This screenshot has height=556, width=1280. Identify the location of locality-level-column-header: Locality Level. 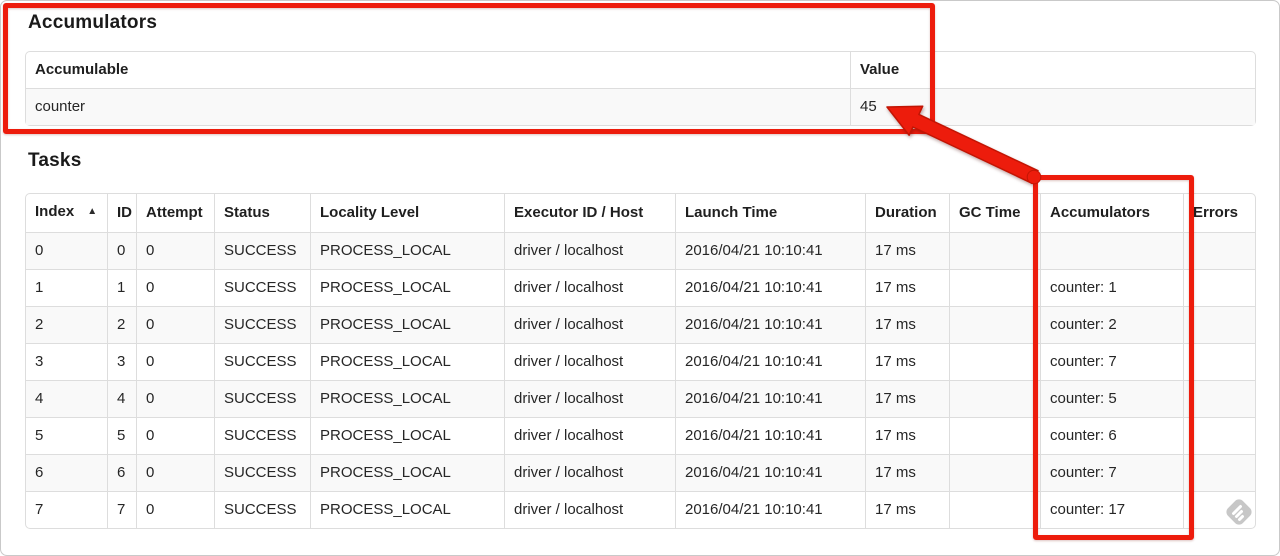
(407, 213).